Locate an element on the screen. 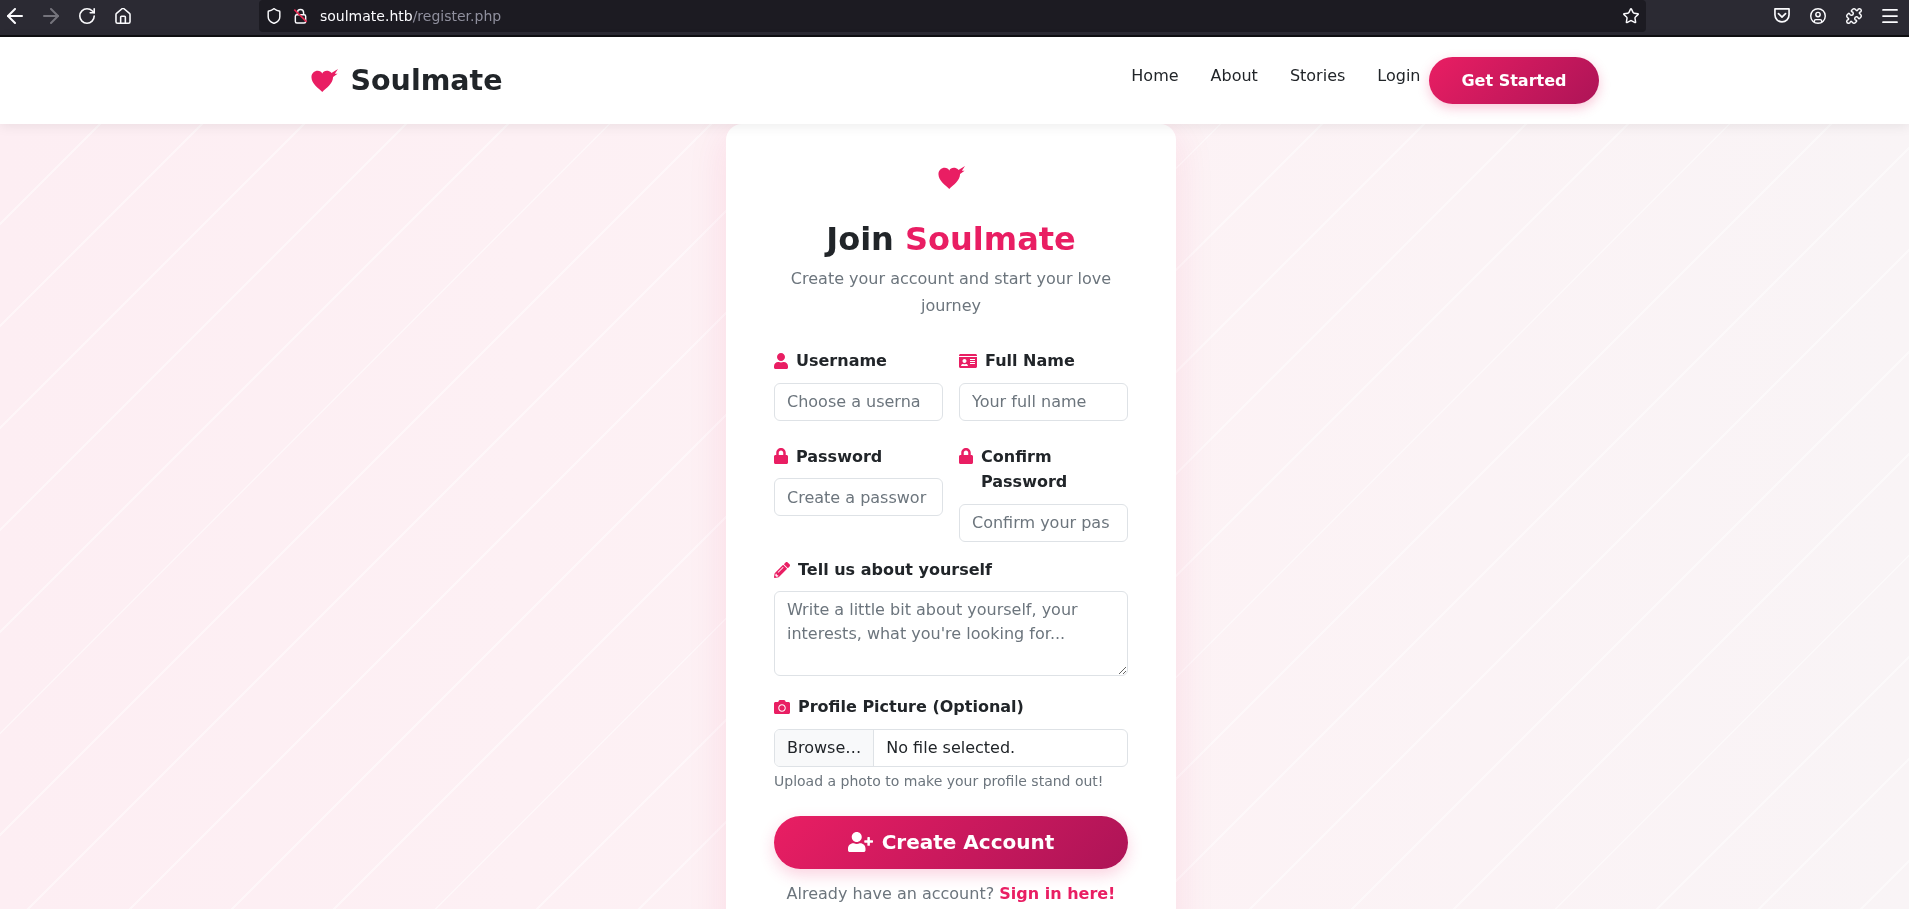  url-text: soulmate.htb/register.php is located at coordinates (411, 16).